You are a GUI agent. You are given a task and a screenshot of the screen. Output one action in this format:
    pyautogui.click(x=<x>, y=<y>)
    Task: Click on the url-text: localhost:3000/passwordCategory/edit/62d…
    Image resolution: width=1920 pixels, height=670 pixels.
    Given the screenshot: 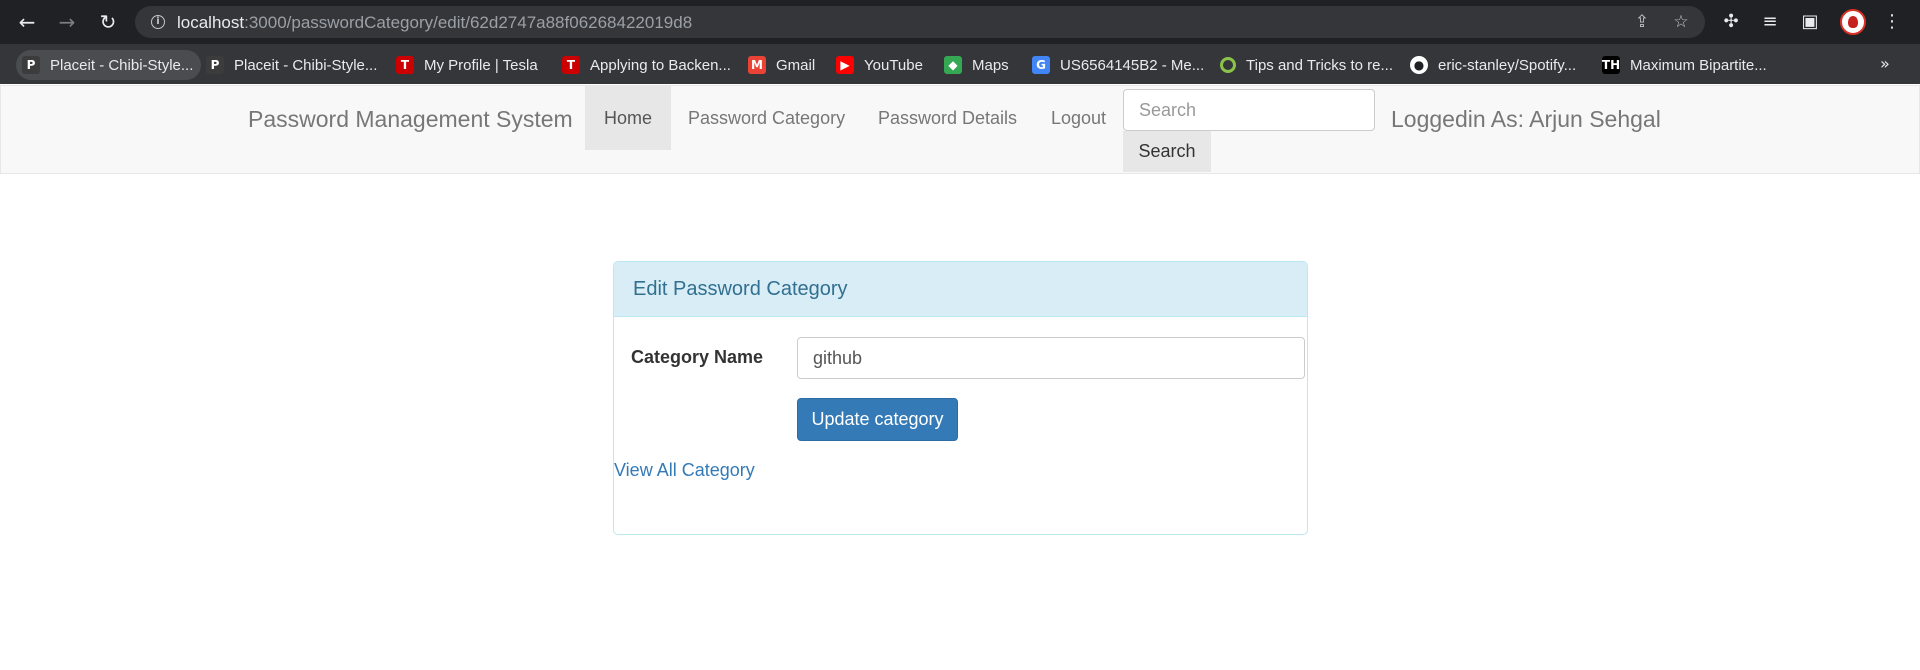 What is the action you would take?
    pyautogui.click(x=434, y=23)
    